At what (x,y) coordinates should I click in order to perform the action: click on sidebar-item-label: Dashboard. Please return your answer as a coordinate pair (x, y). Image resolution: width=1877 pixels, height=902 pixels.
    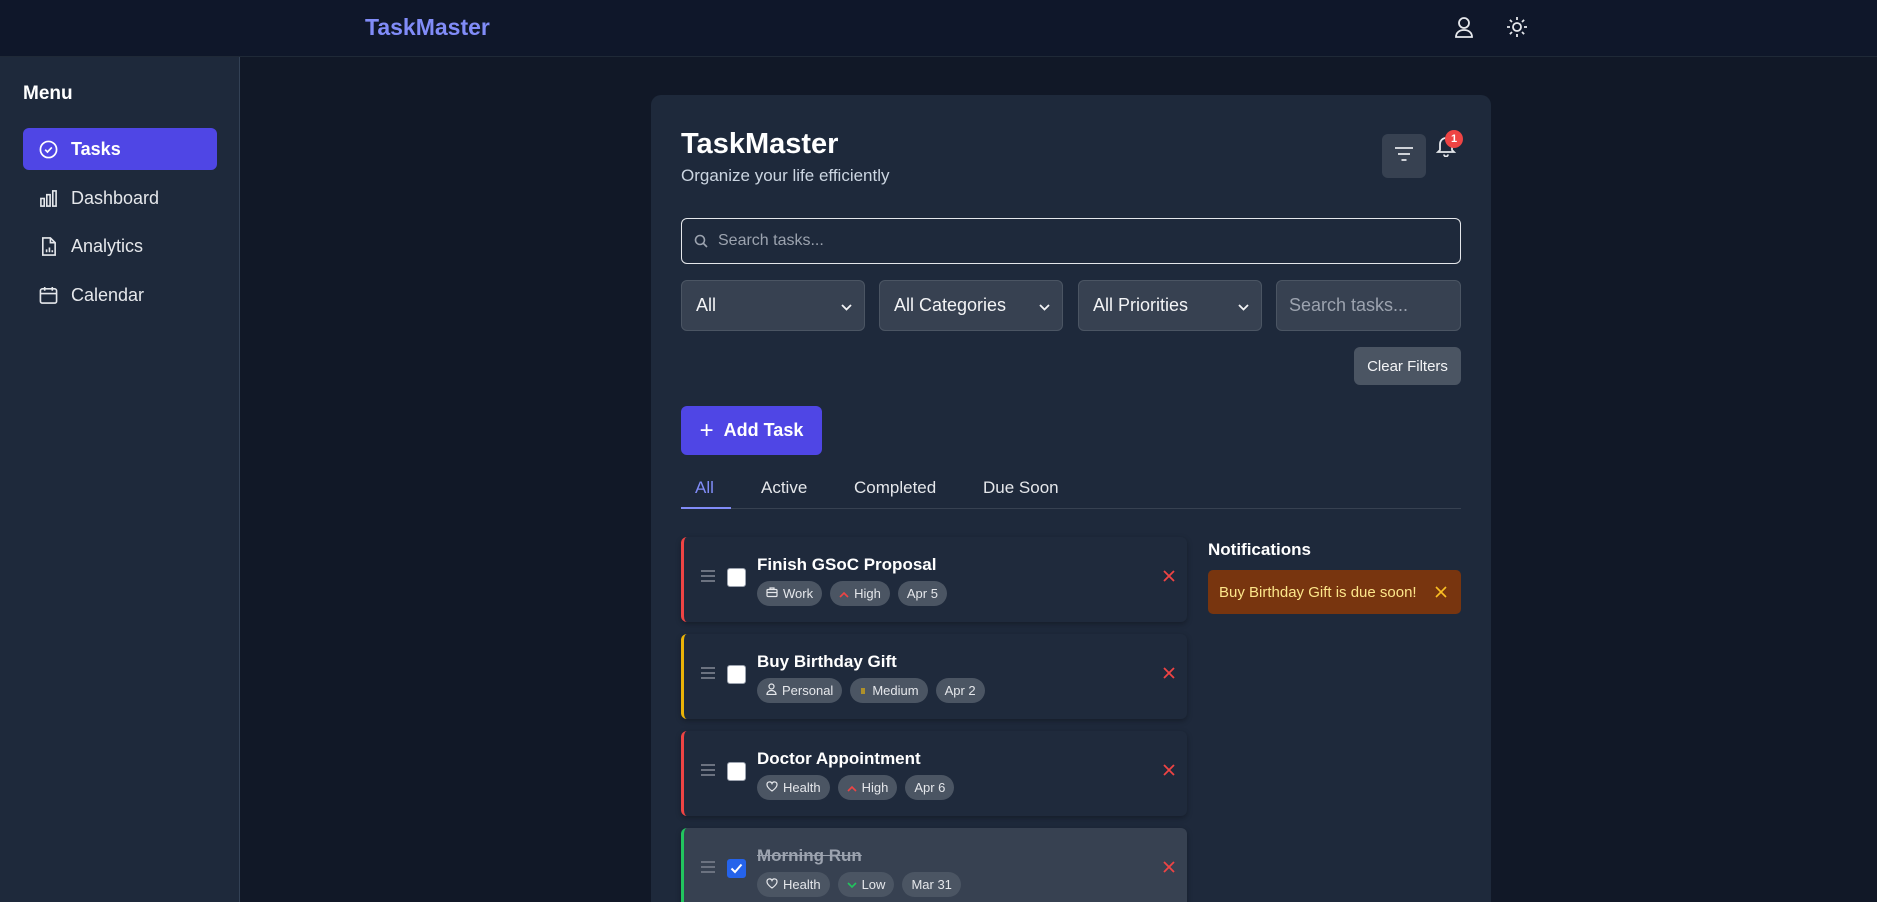
    Looking at the image, I should click on (115, 197).